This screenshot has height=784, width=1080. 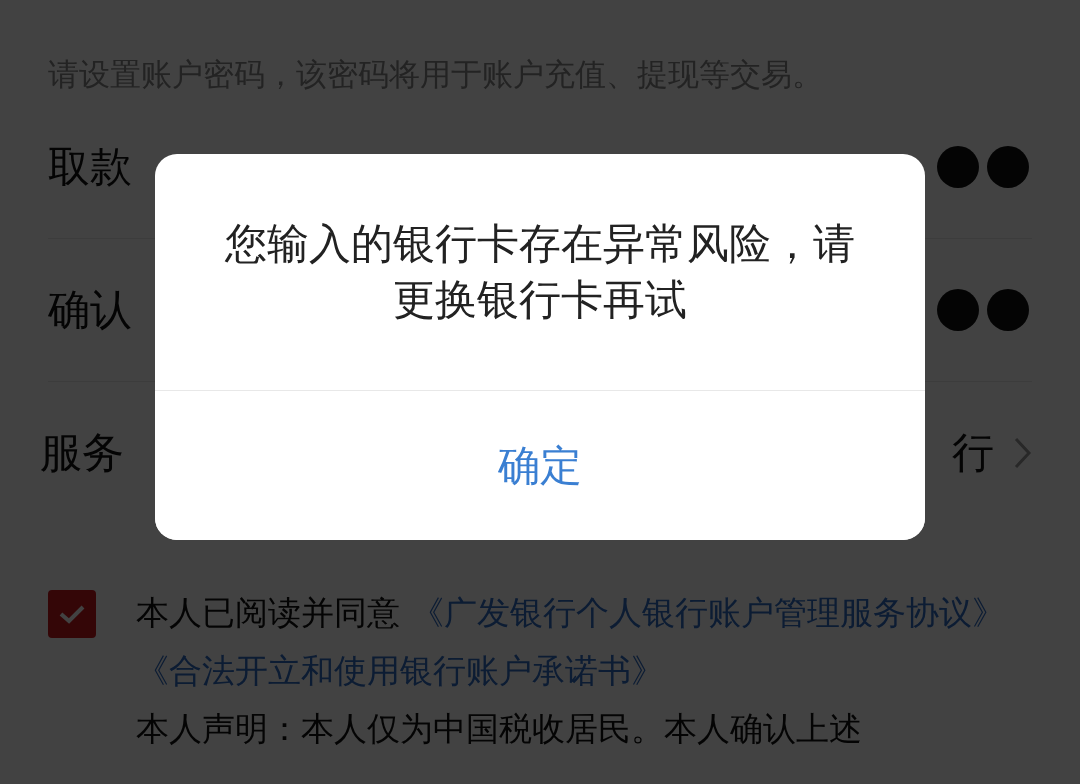 I want to click on field-label: 服务, so click(x=82, y=453).